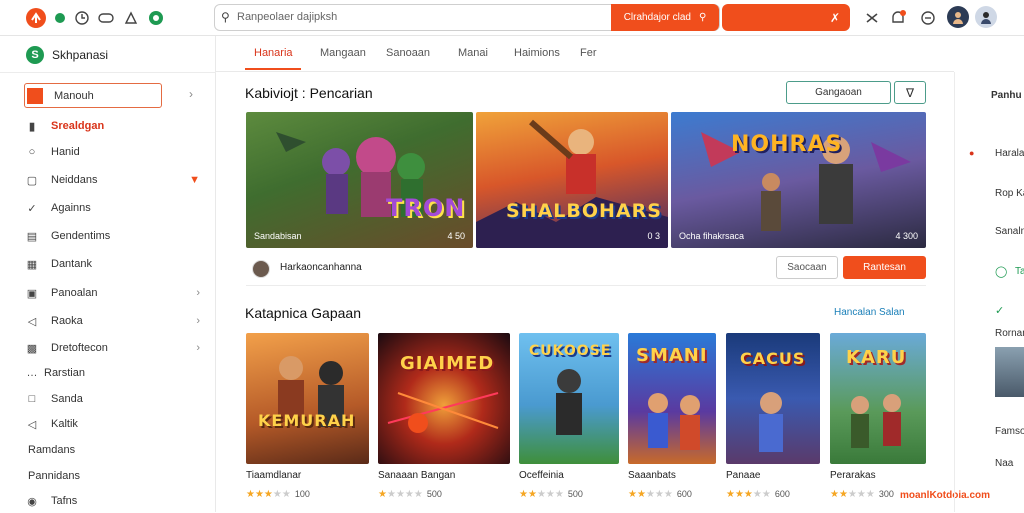  What do you see at coordinates (117, 476) in the screenshot?
I see `sidebar-item-pannidans: Pannidans` at bounding box center [117, 476].